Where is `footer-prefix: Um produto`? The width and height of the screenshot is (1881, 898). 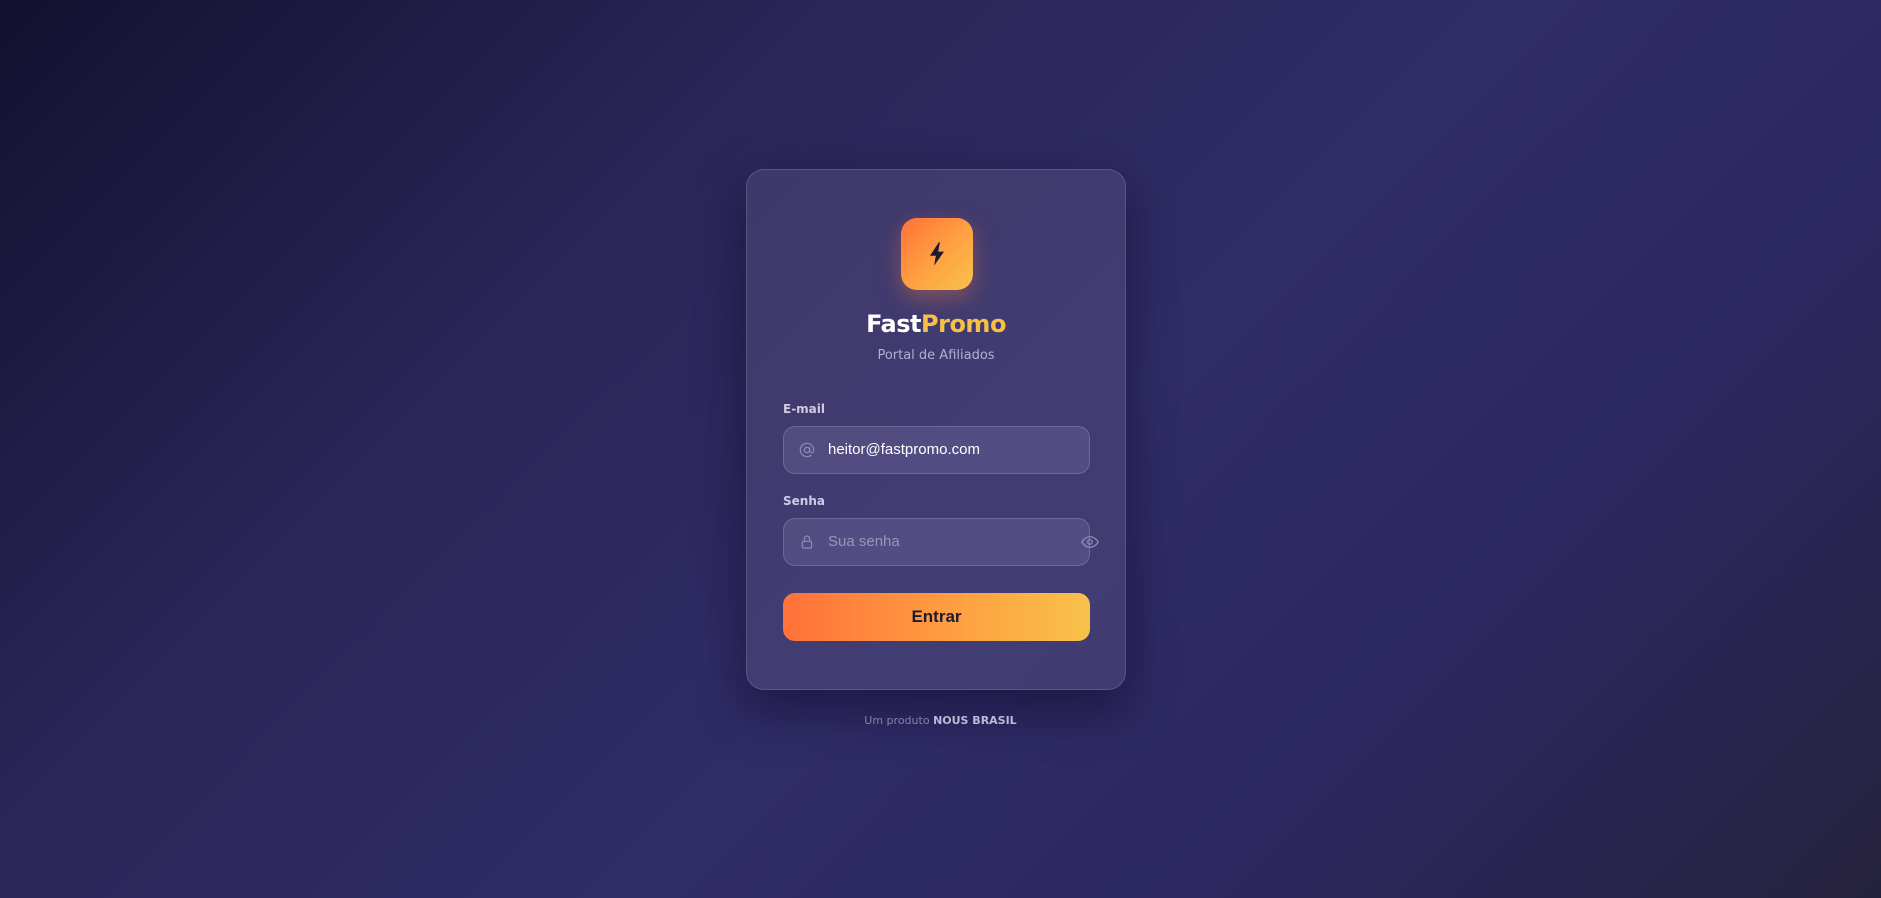
footer-prefix: Um produto is located at coordinates (897, 720).